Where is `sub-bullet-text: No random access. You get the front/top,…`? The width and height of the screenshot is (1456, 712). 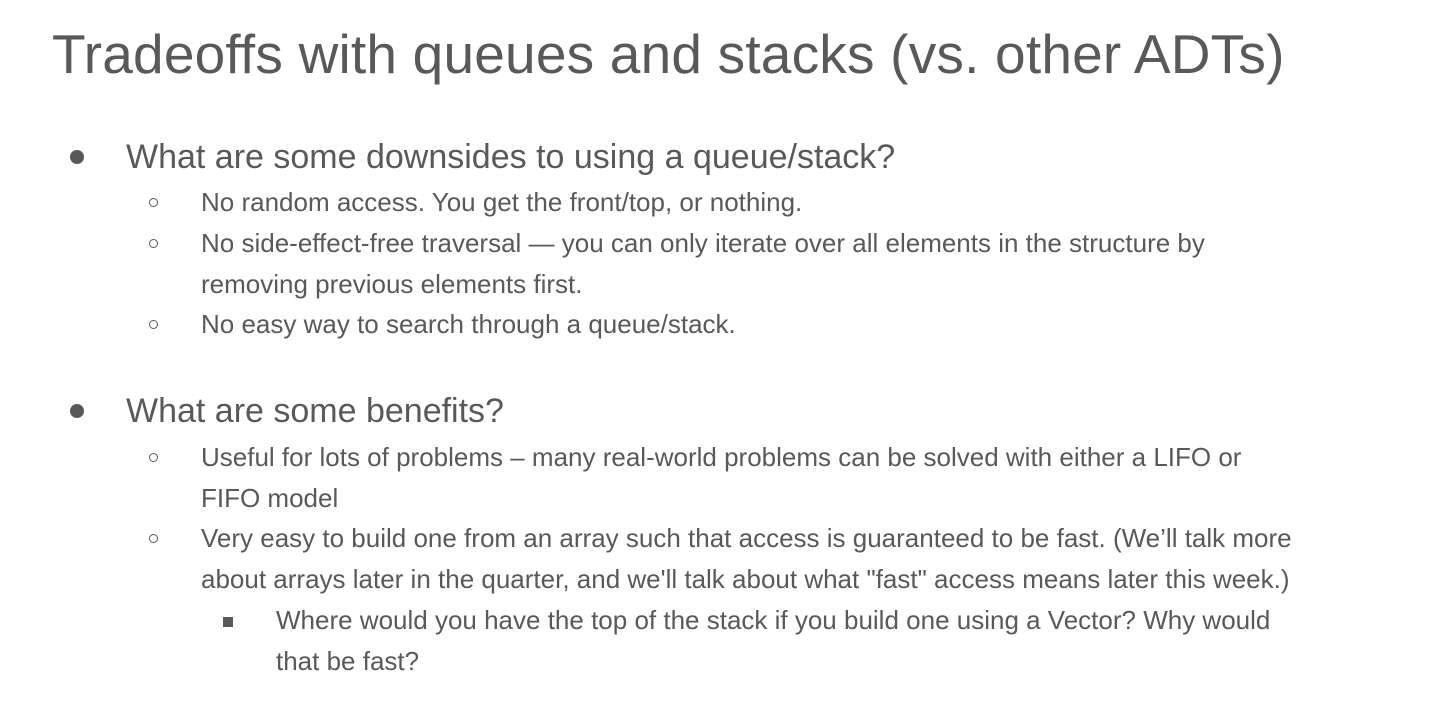 sub-bullet-text: No random access. You get the front/top,… is located at coordinates (502, 202).